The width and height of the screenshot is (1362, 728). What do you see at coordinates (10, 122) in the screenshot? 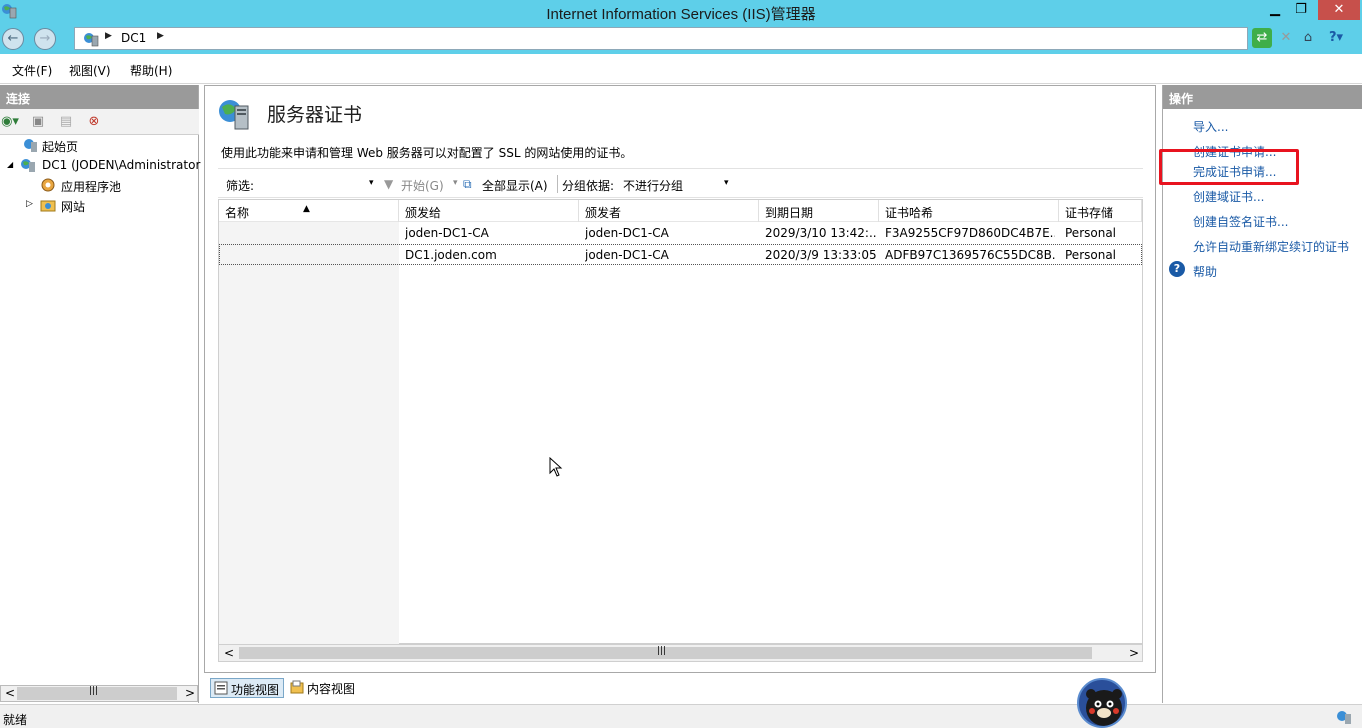
I see `connect-icon: ◉▾` at bounding box center [10, 122].